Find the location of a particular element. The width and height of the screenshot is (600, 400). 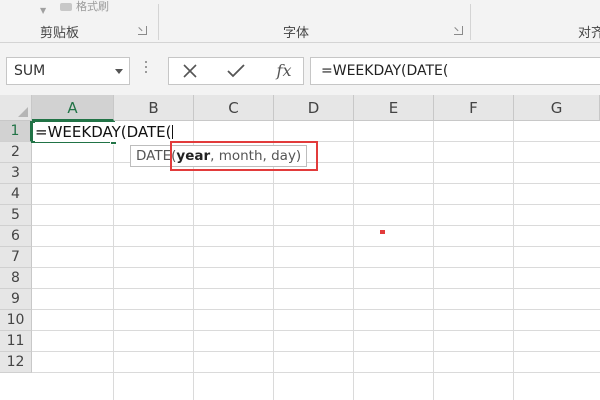

format-painter-button: 格式刷 is located at coordinates (84, 7).